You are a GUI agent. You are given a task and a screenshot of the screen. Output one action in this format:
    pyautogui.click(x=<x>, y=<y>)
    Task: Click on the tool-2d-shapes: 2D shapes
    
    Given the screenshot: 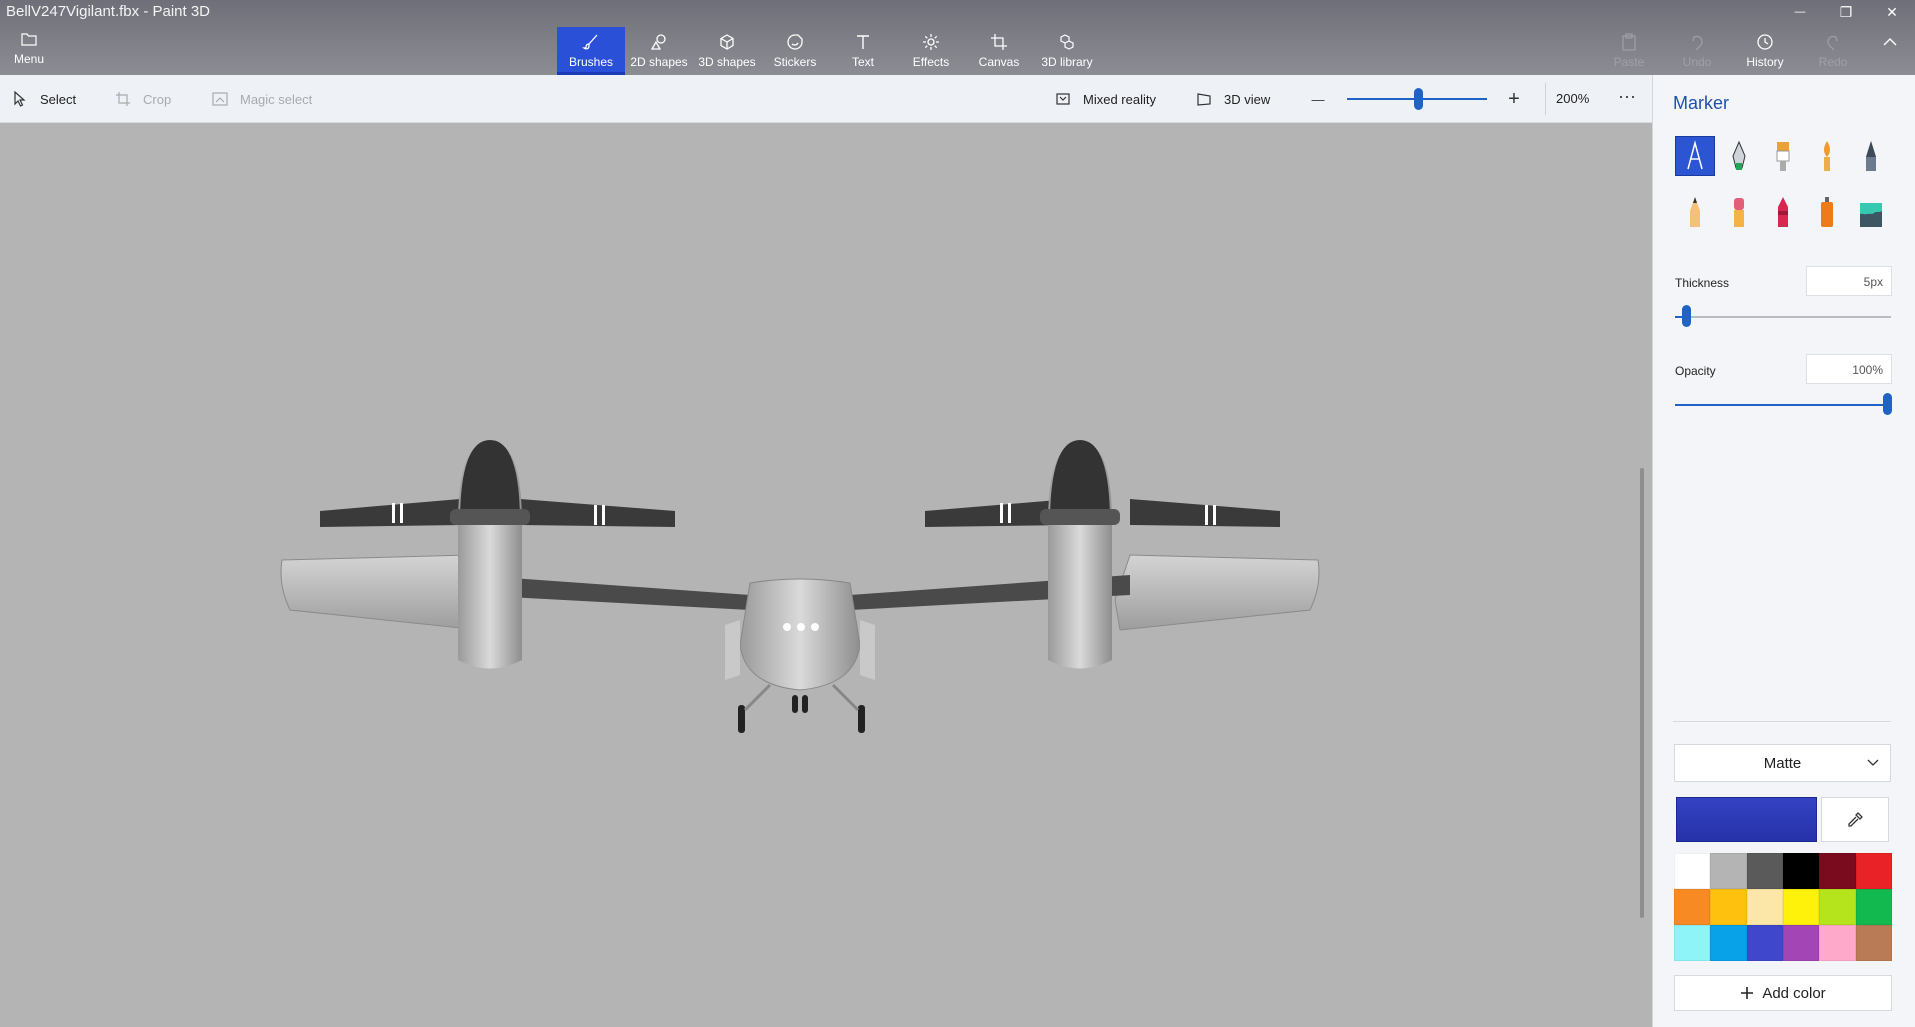 What is the action you would take?
    pyautogui.click(x=659, y=51)
    